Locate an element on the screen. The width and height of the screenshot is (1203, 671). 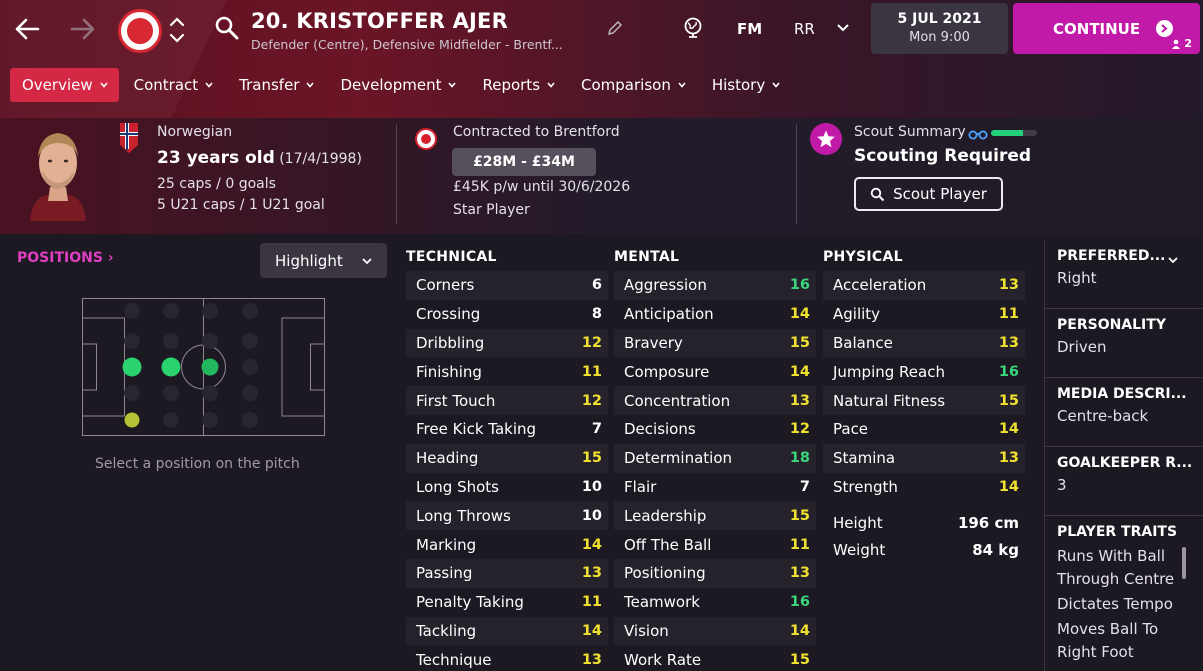
attribute-row: Heading 15 is located at coordinates (507, 458).